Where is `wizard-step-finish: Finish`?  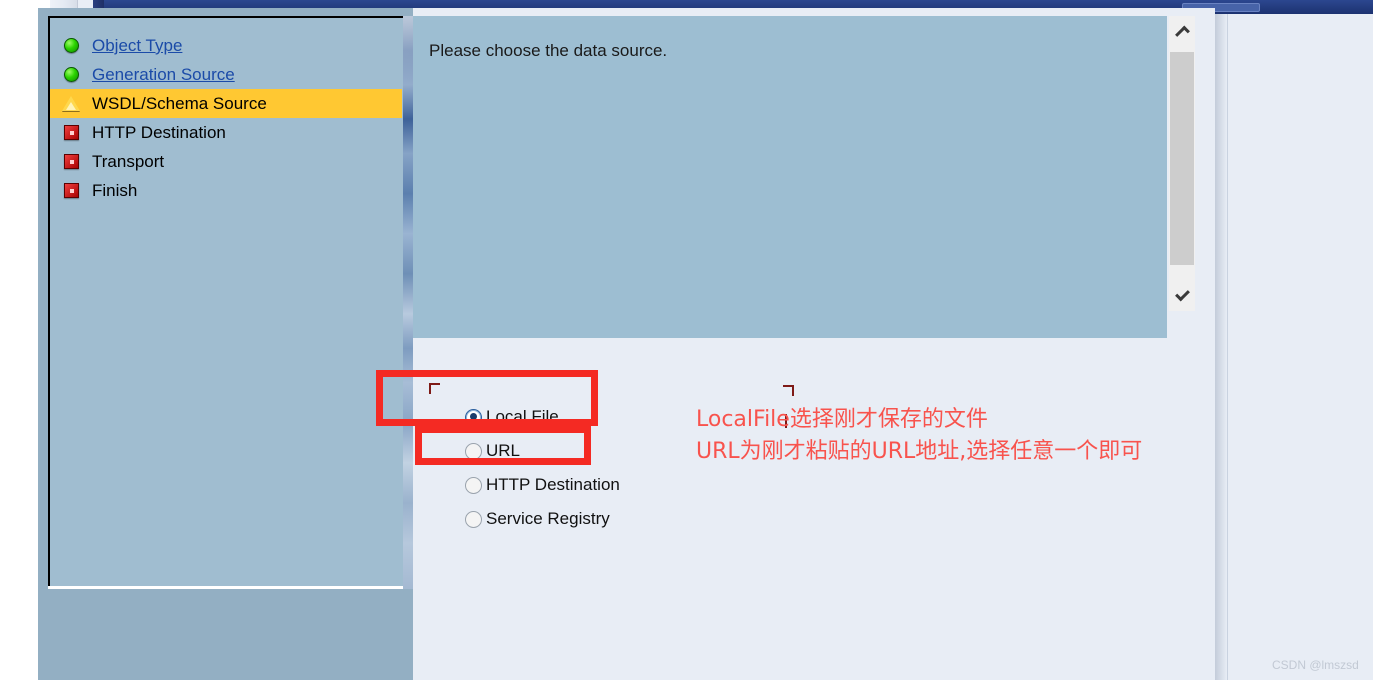 wizard-step-finish: Finish is located at coordinates (230, 190).